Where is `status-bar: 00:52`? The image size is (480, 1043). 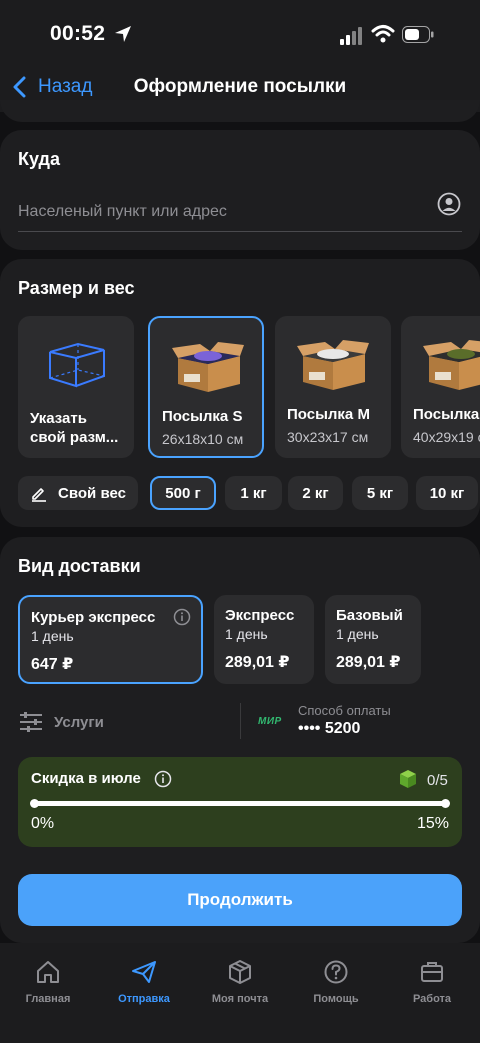
status-bar: 00:52 is located at coordinates (240, 31).